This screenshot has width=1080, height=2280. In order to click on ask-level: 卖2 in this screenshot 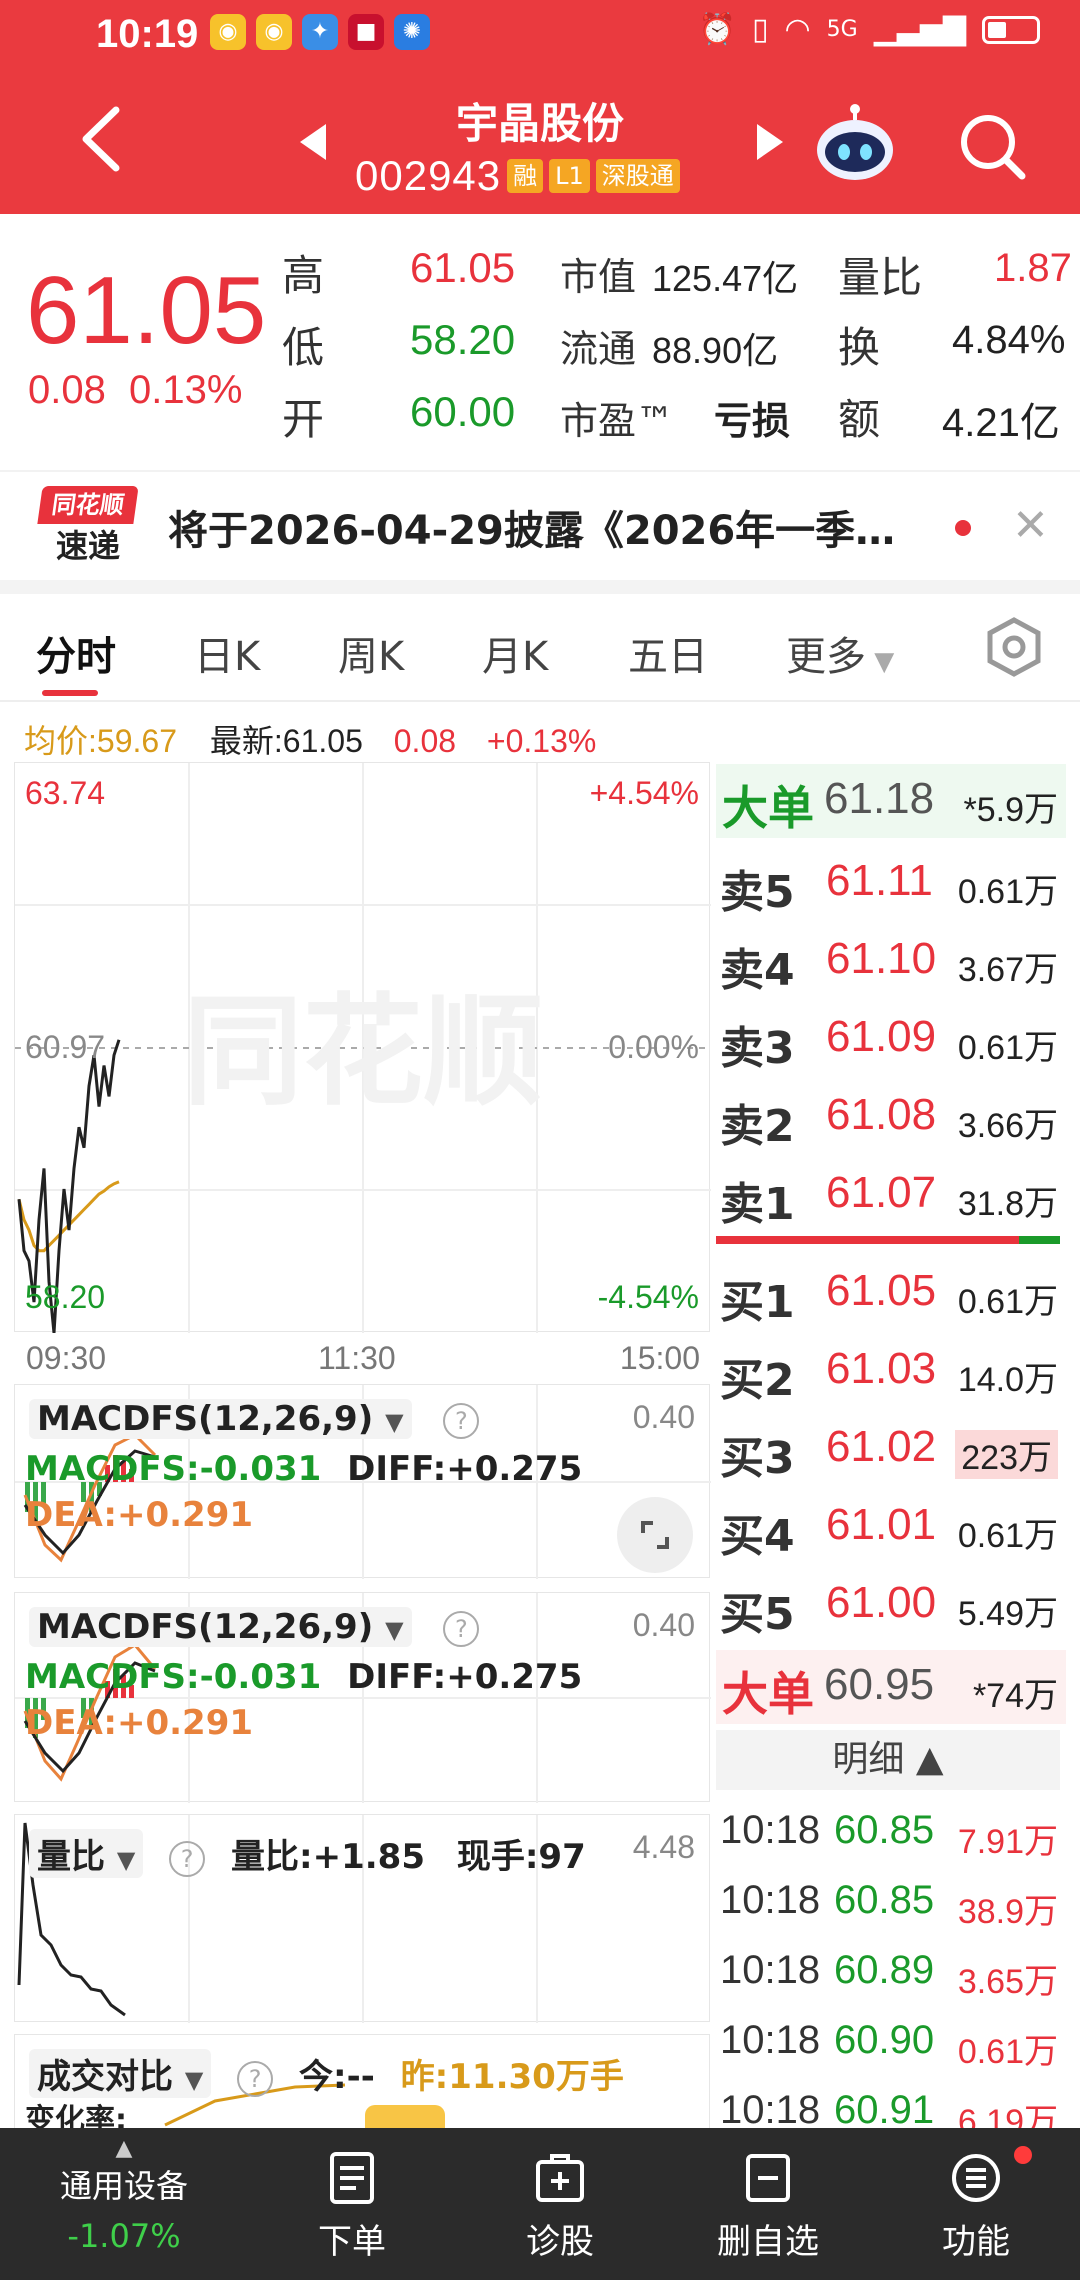, I will do `click(757, 1126)`.